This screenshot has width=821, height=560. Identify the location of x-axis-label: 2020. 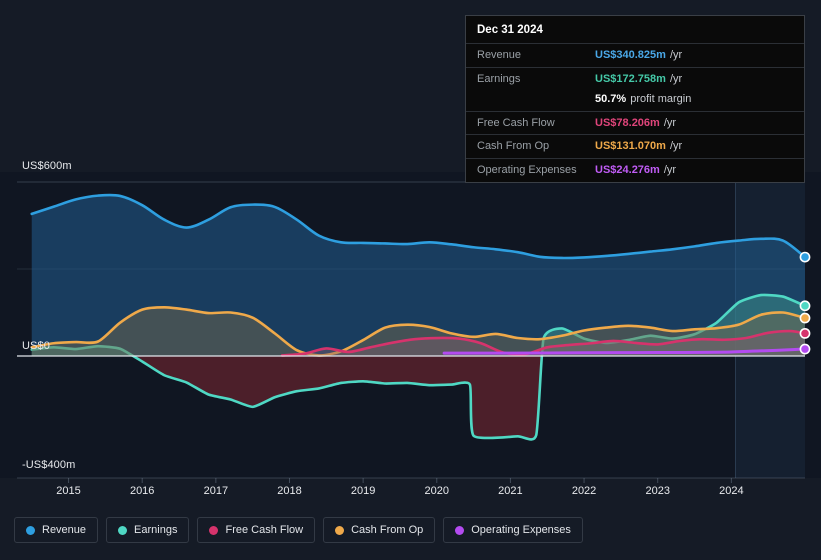
(437, 491).